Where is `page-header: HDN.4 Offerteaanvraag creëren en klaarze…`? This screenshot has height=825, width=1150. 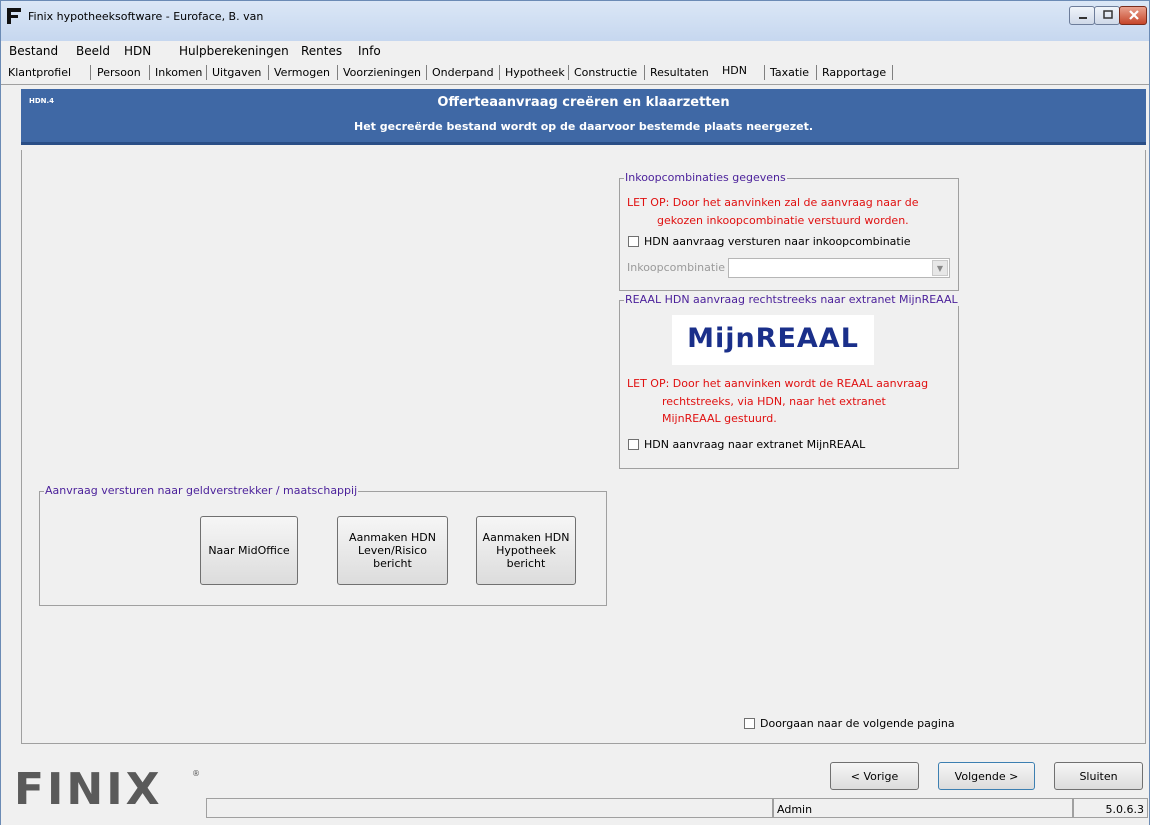
page-header: HDN.4 Offerteaanvraag creëren en klaarze… is located at coordinates (583, 117).